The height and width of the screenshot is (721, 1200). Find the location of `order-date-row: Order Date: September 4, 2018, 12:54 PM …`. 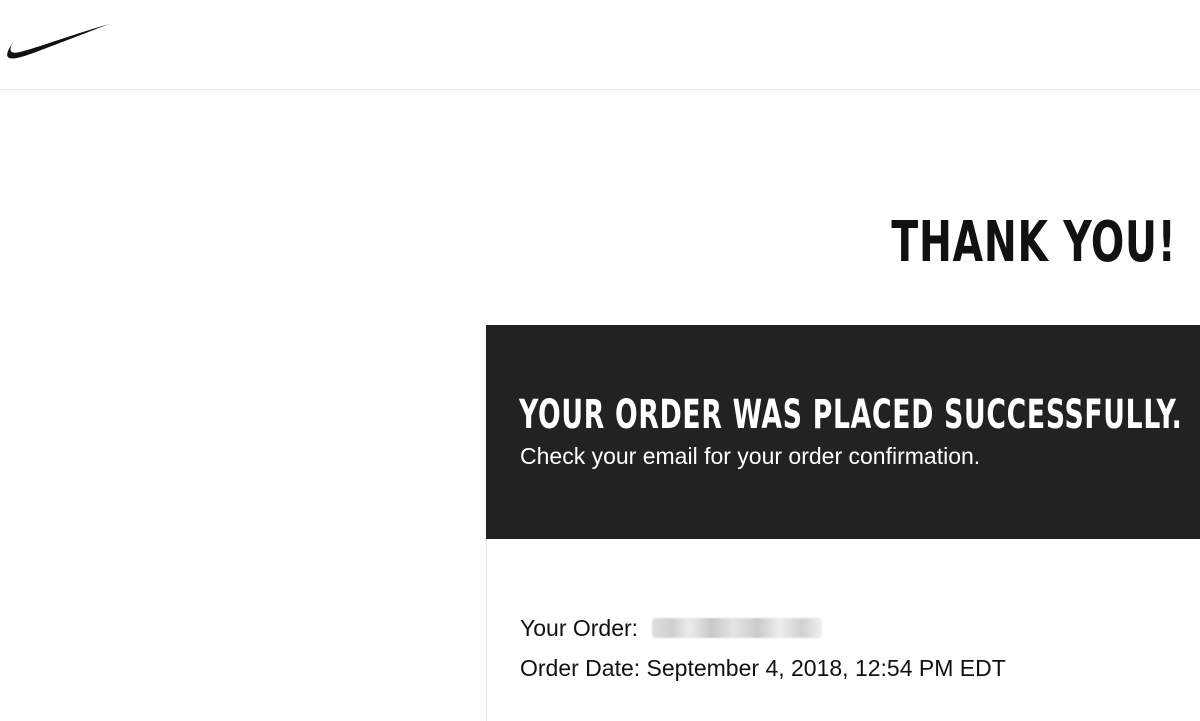

order-date-row: Order Date: September 4, 2018, 12:54 PM … is located at coordinates (763, 668).